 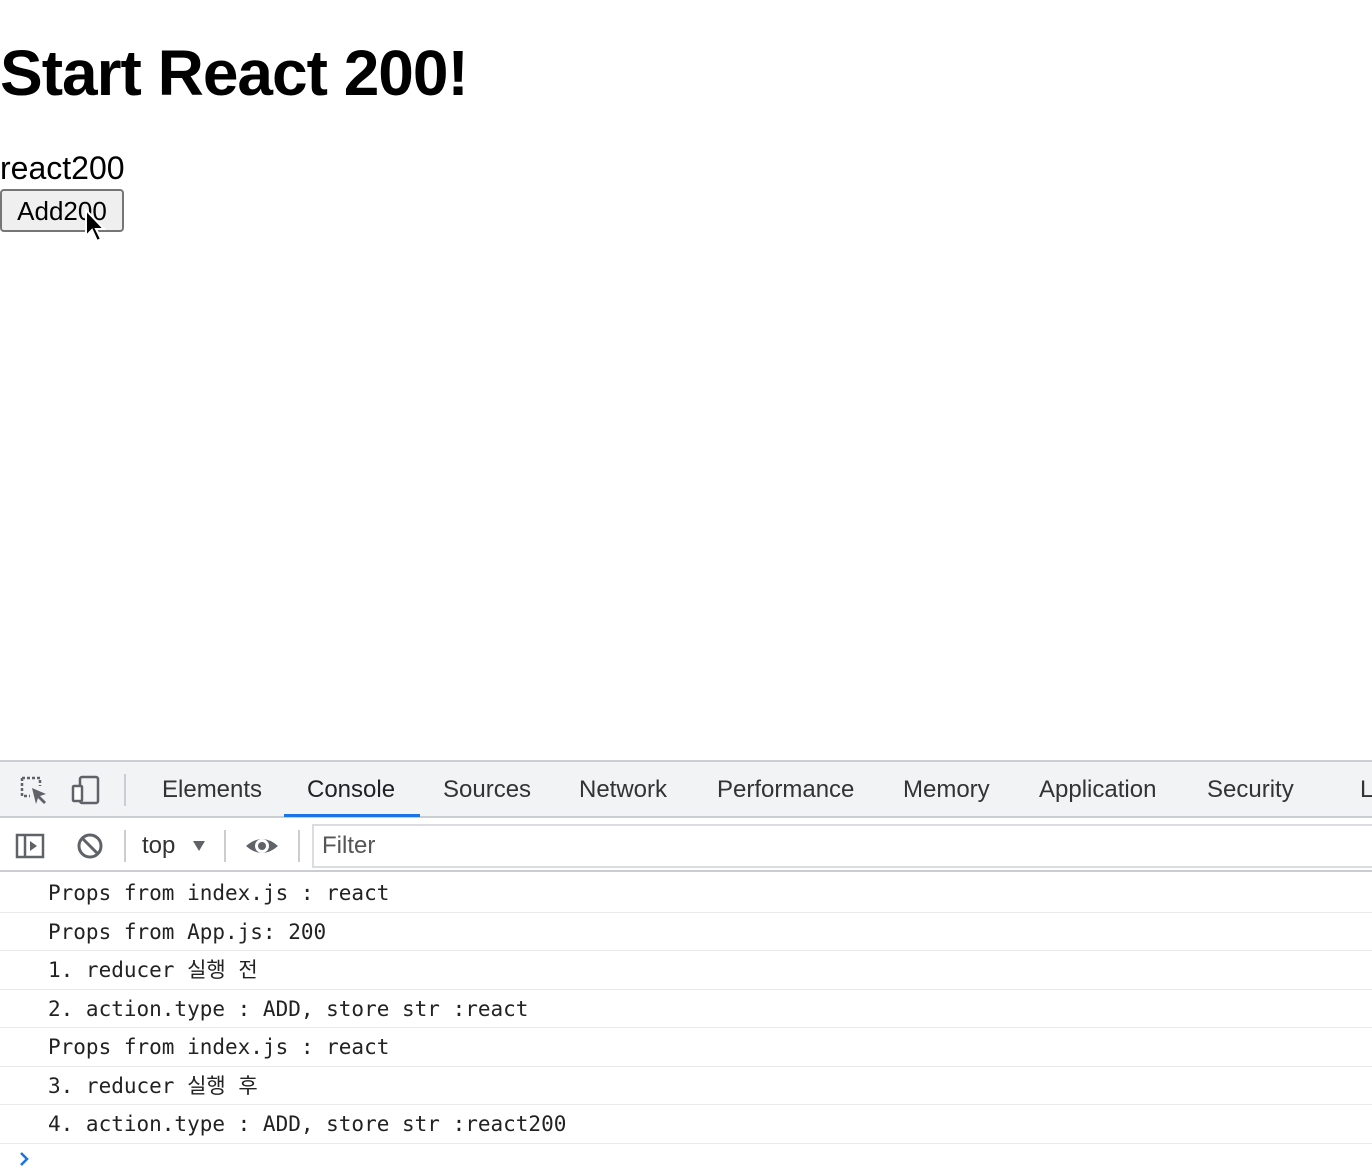 I want to click on page-title: Start React 200!, so click(x=234, y=73).